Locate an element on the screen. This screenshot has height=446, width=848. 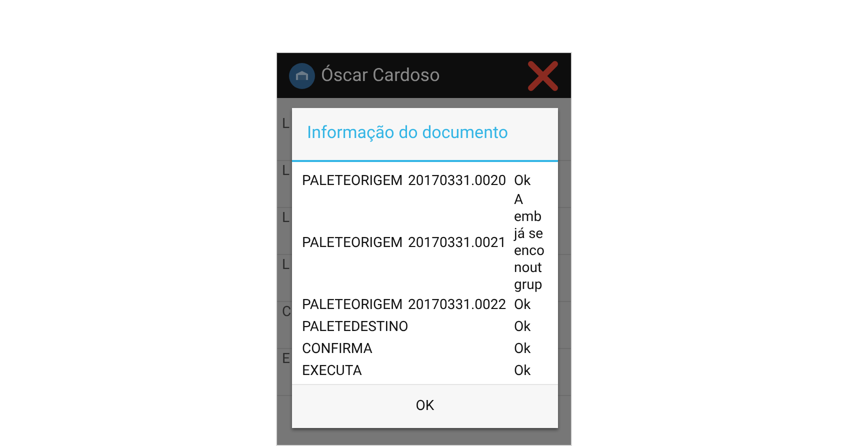
app-title: Óscar Cardoso is located at coordinates (380, 76).